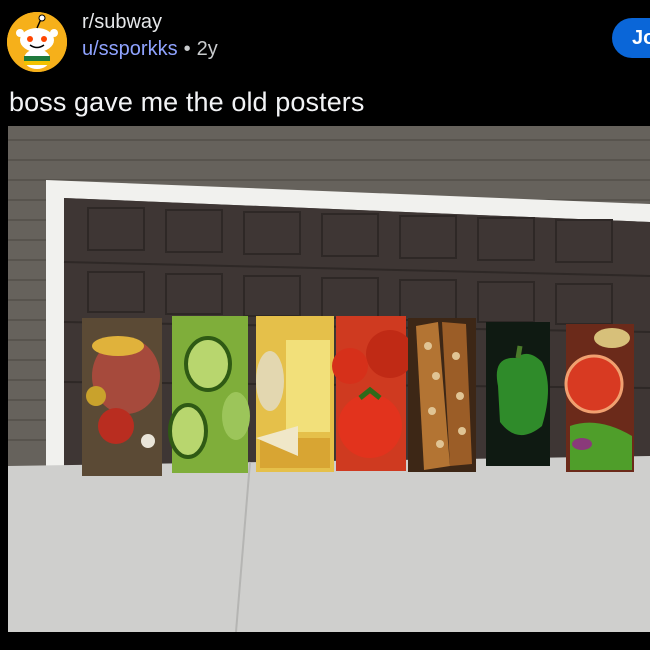  I want to click on post-header: r/subway u/ssporkks • 2y Jo, so click(325, 41).